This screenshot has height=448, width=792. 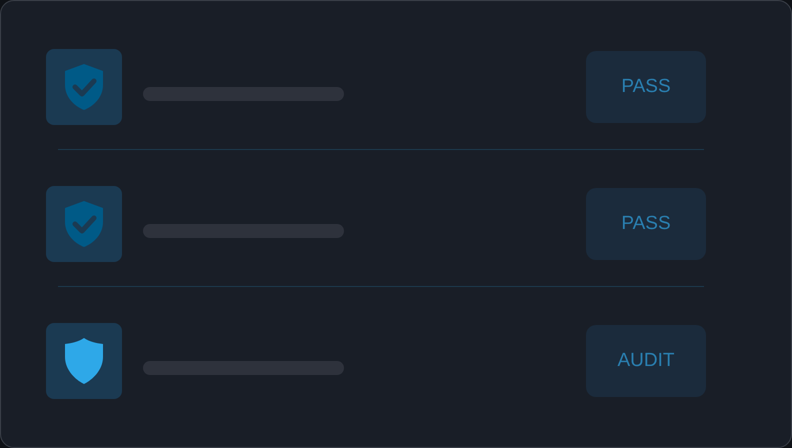 What do you see at coordinates (646, 361) in the screenshot?
I see `status-badge: AUDIT` at bounding box center [646, 361].